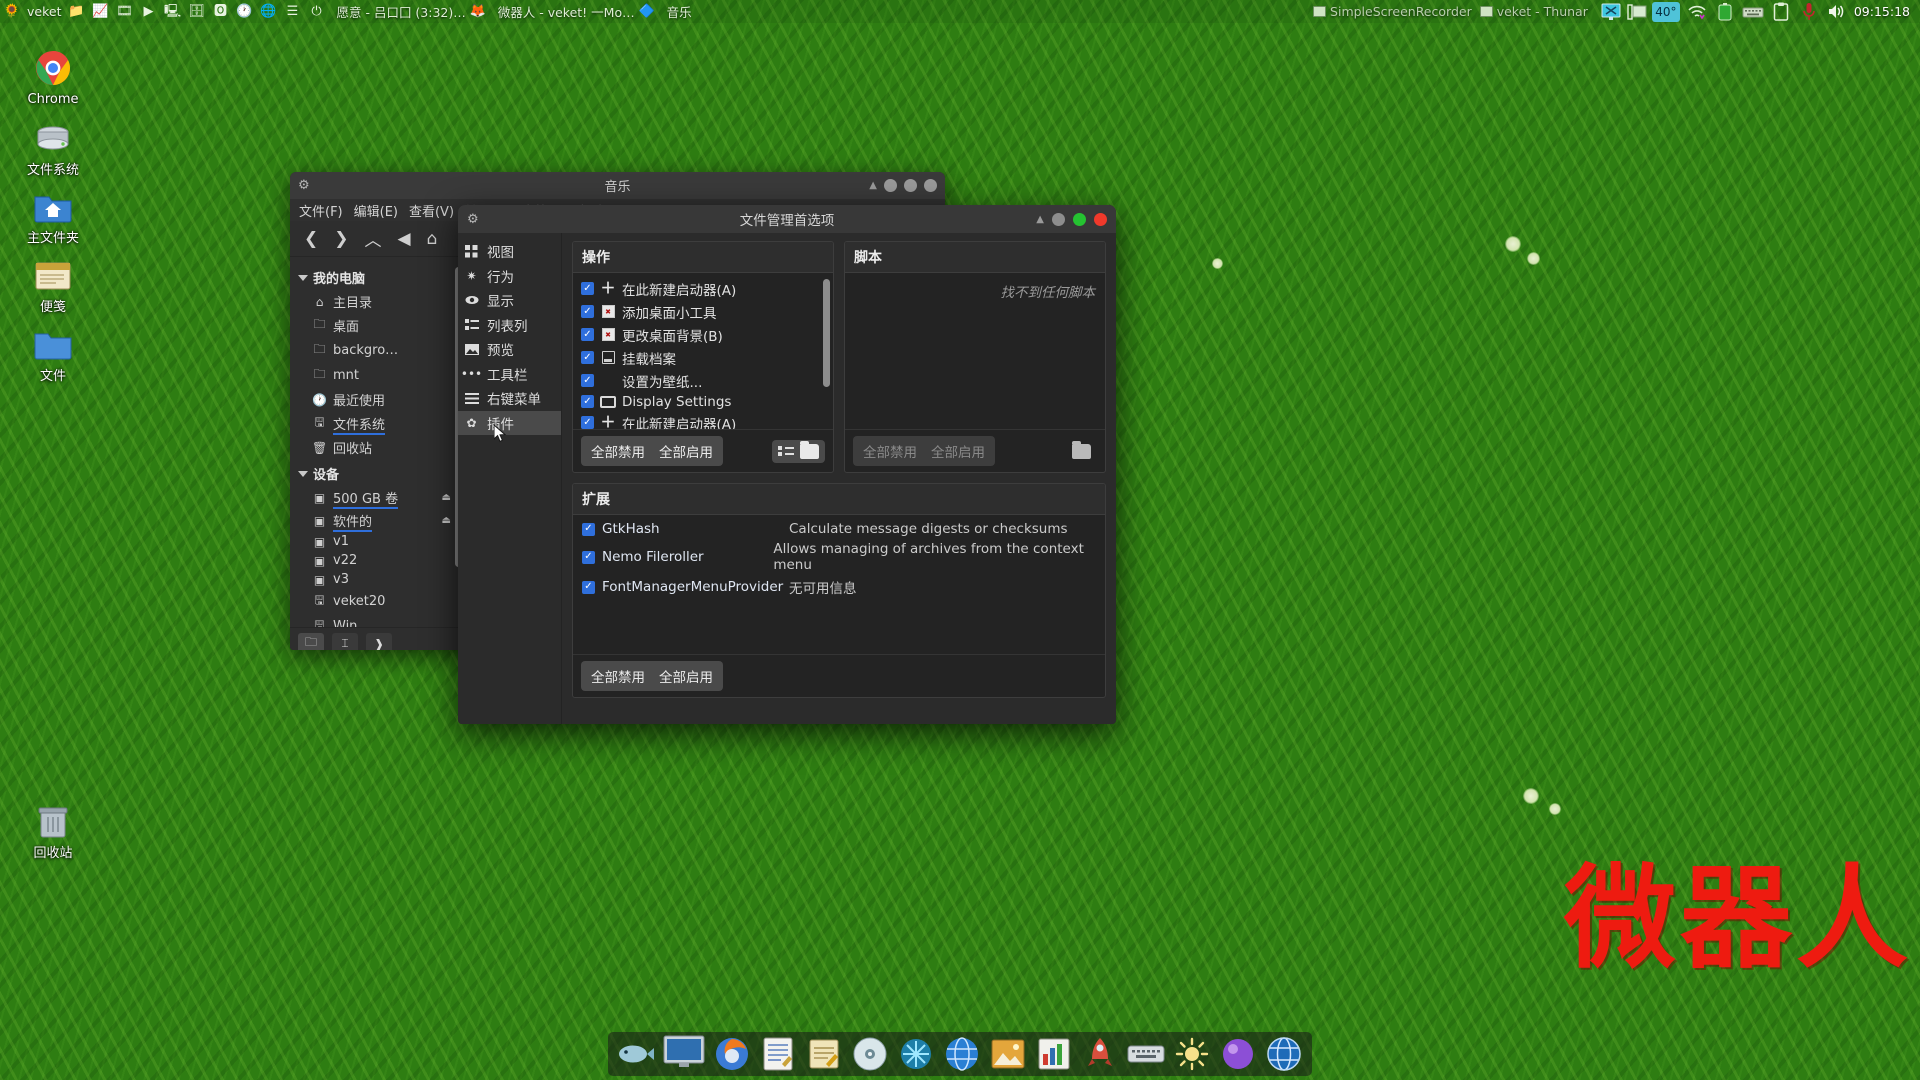 The height and width of the screenshot is (1080, 1920). I want to click on tree-item-home: ⌂ 主目录, so click(380, 301).